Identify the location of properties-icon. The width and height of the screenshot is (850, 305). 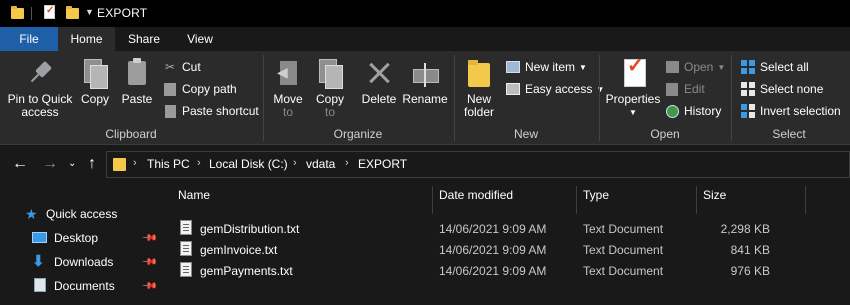
(633, 73).